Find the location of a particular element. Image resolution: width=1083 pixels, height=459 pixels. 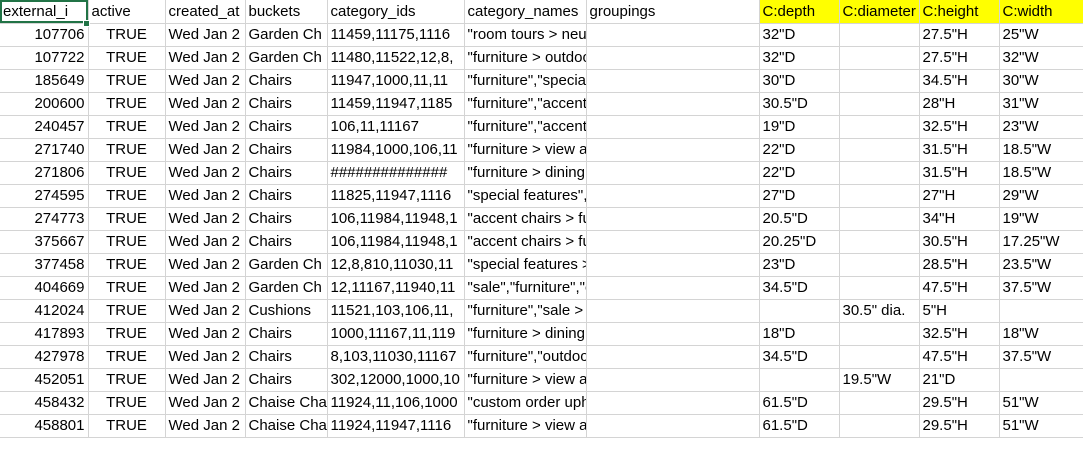

cell-category-ids: 11459,11175,1116 is located at coordinates (396, 35).